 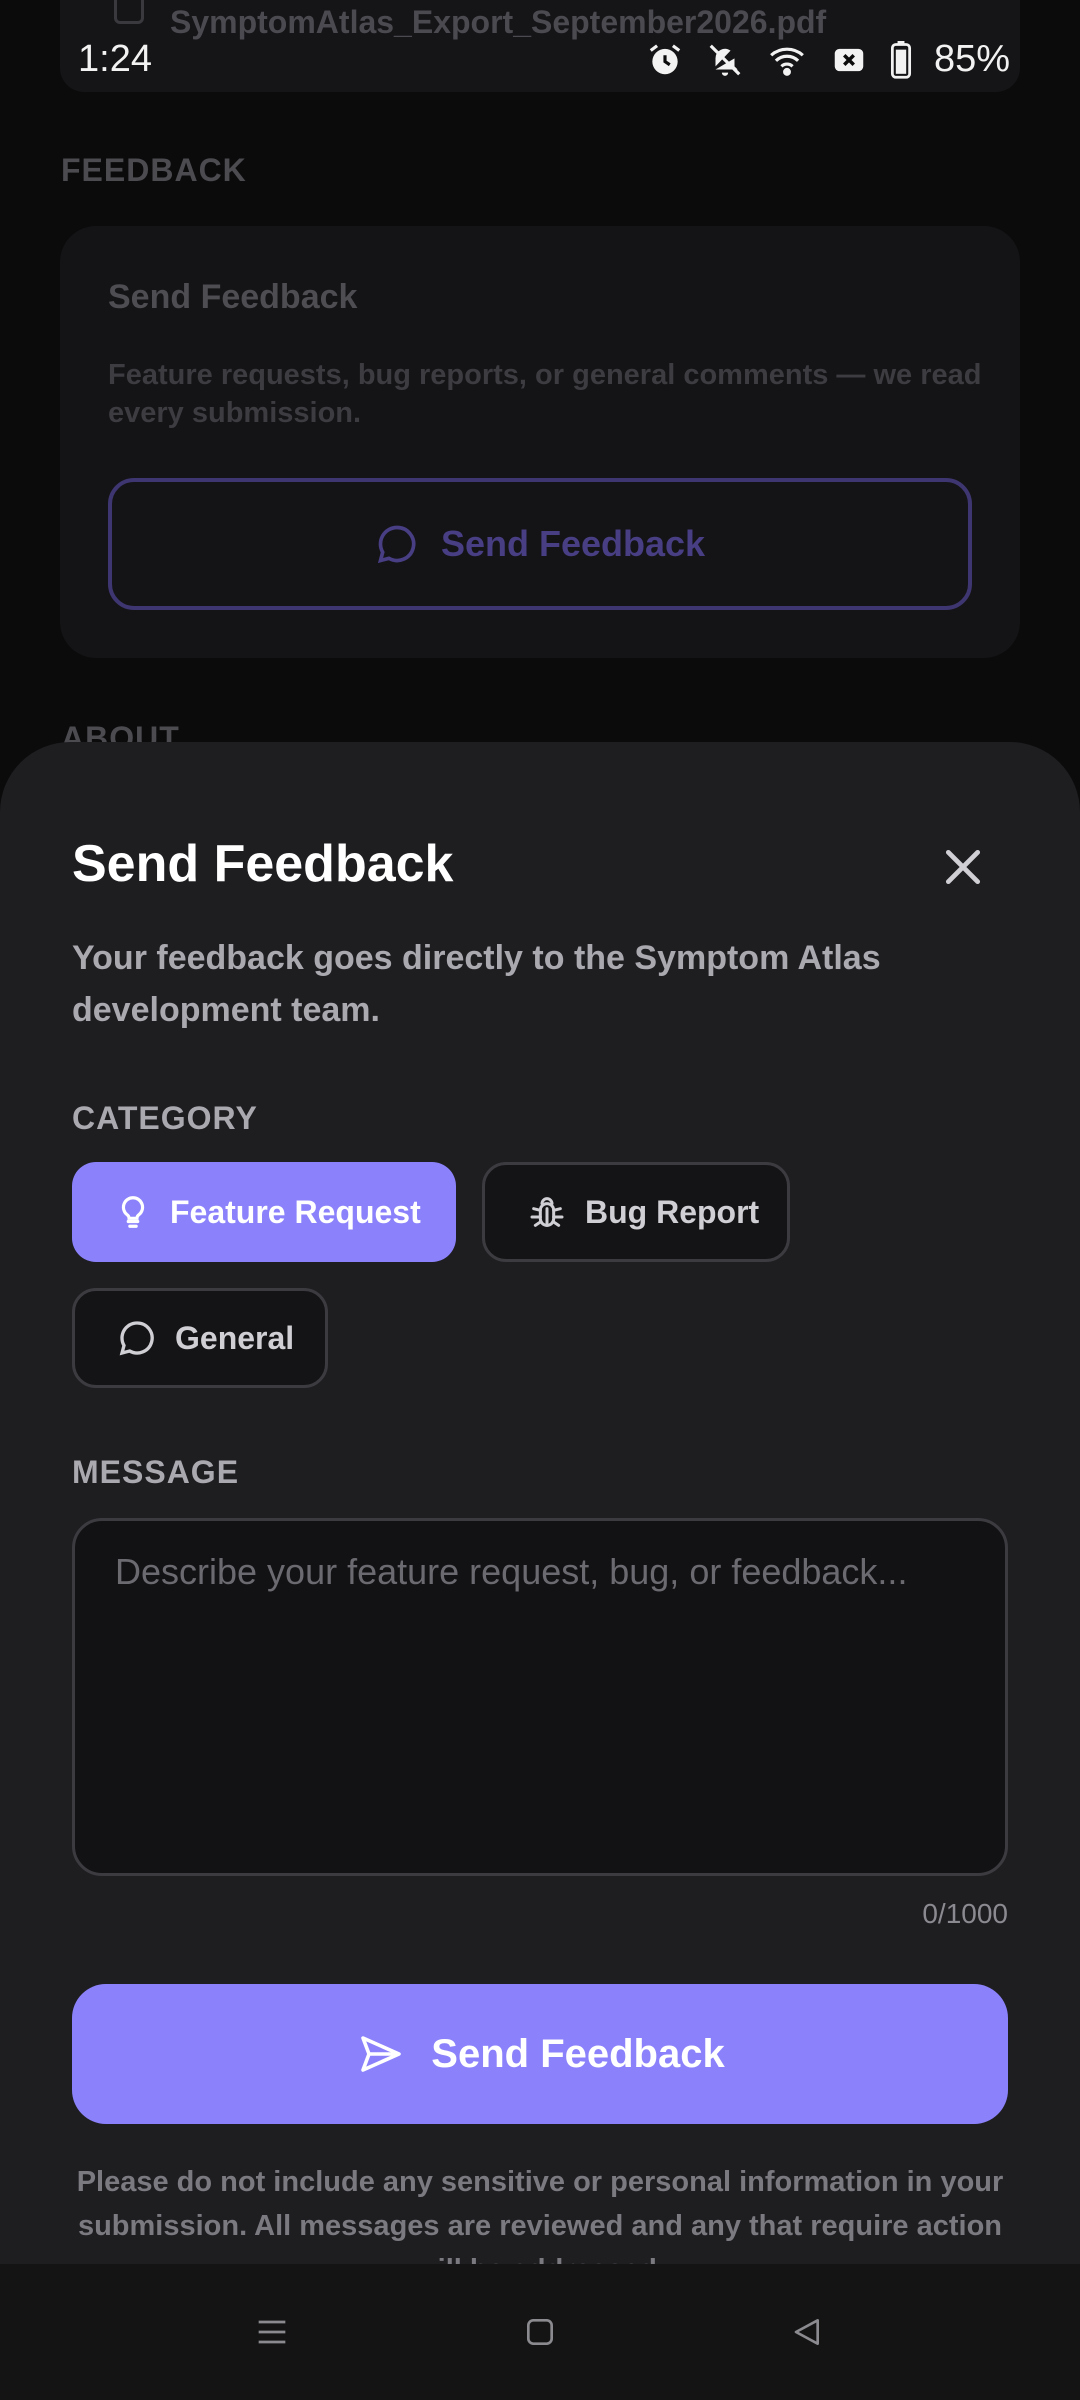 I want to click on category-label: CATEGORY, so click(x=165, y=1118).